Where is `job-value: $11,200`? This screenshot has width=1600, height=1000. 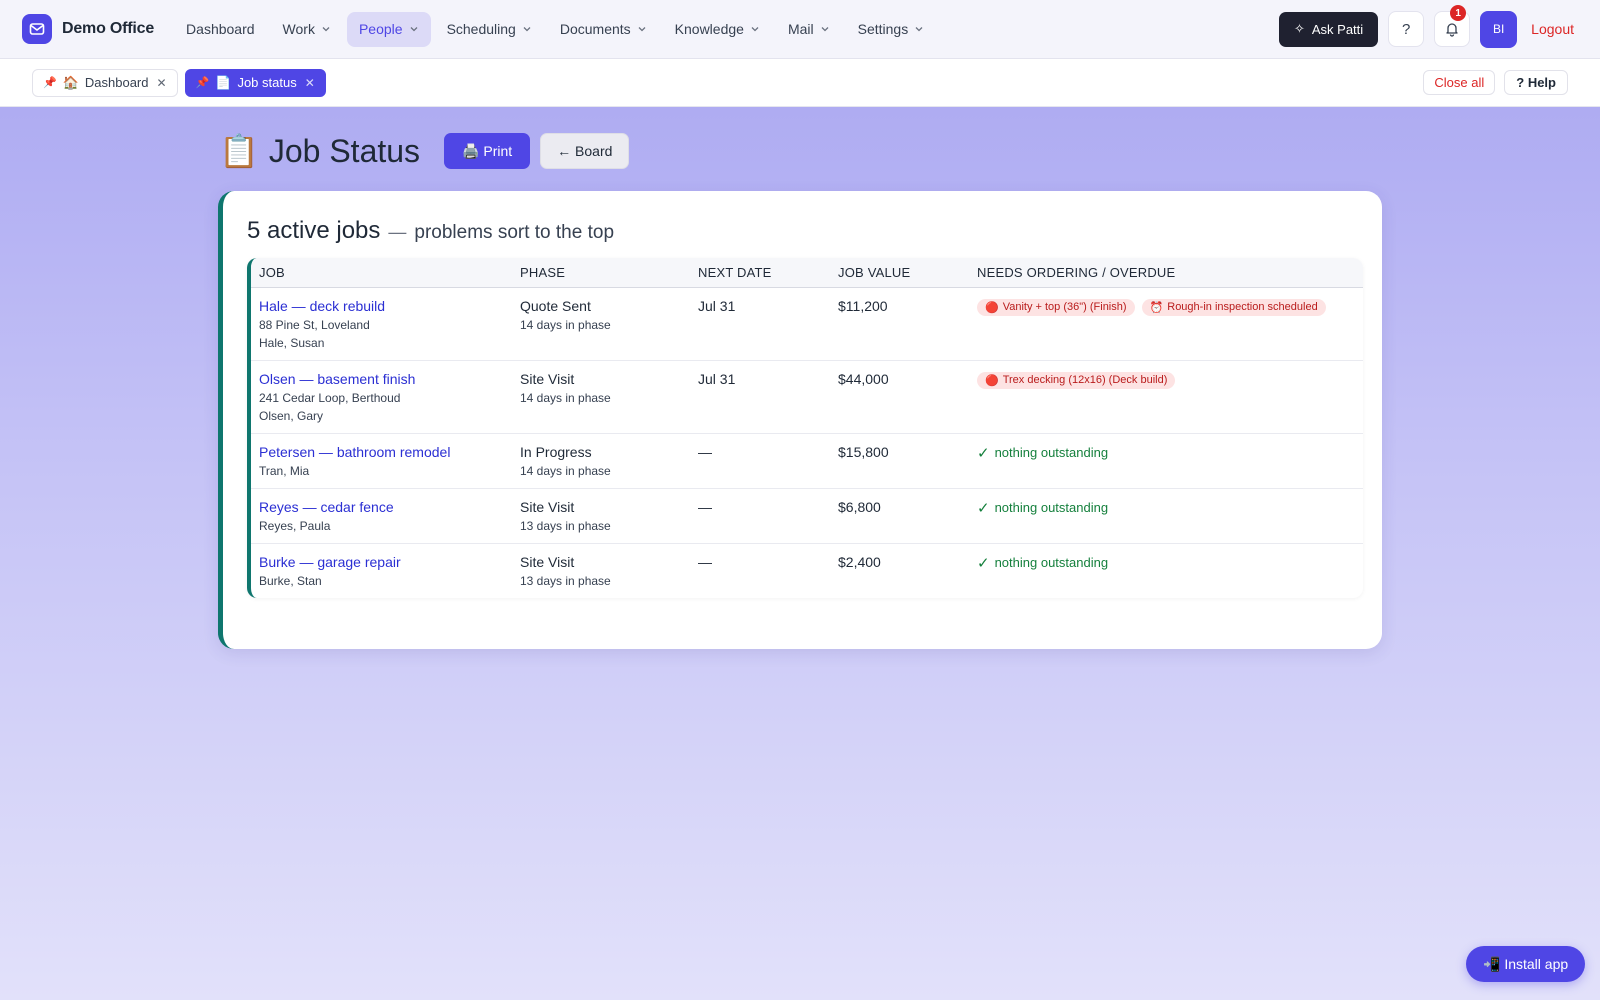 job-value: $11,200 is located at coordinates (863, 305).